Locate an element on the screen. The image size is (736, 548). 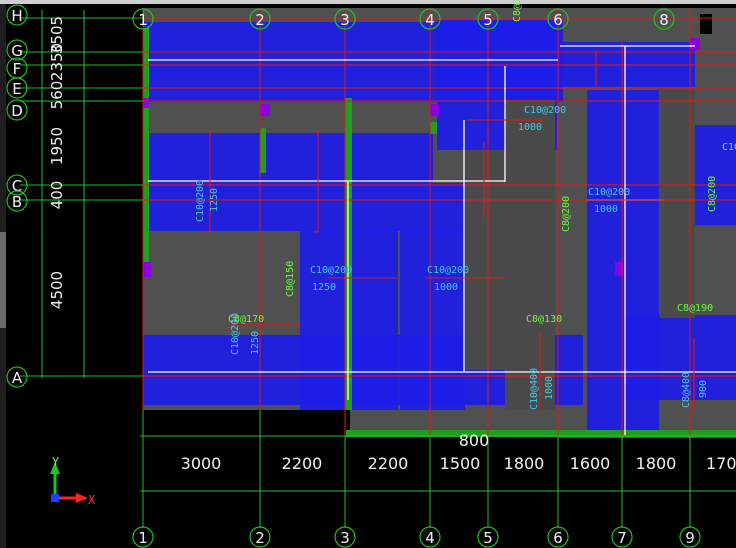
svg-text: B is located at coordinates (17, 202).